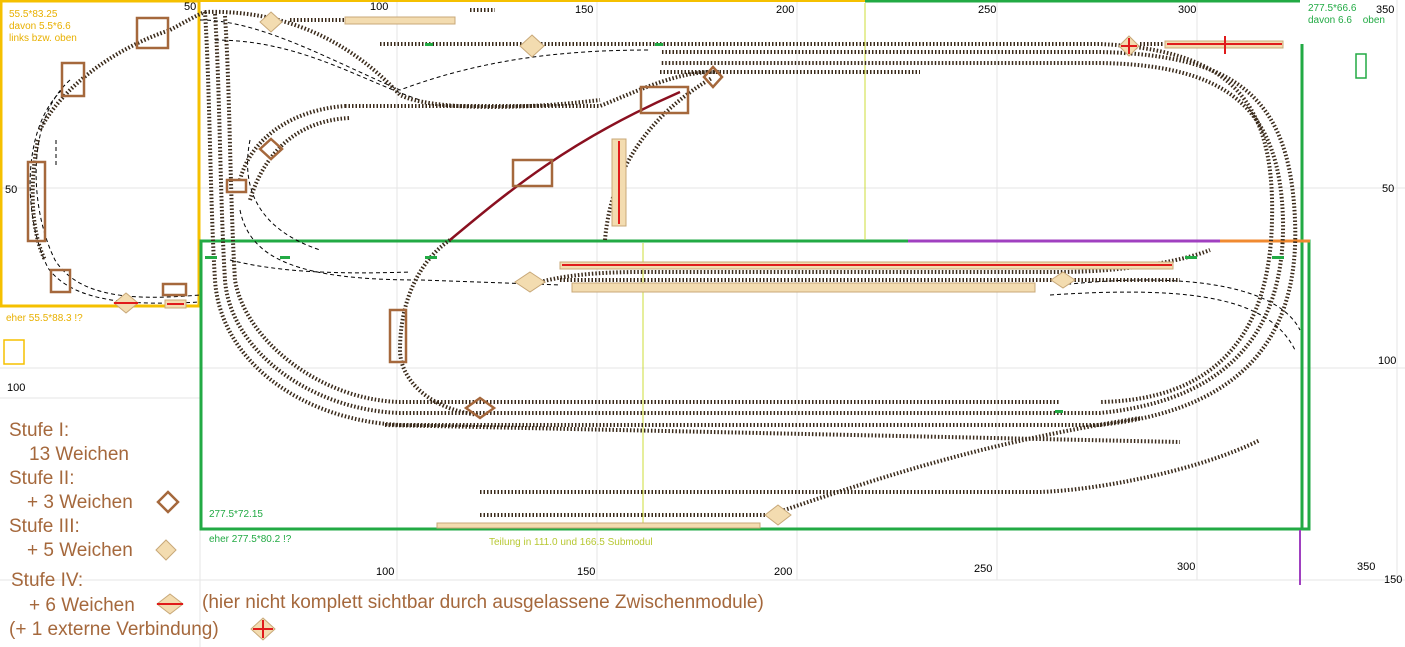  Describe the element at coordinates (586, 572) in the screenshot. I see `axis-bottom-label: 150` at that location.